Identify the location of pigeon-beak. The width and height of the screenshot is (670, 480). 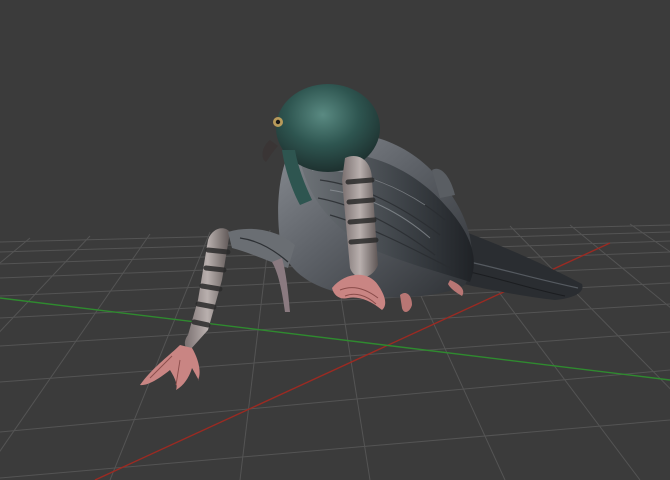
(270, 151).